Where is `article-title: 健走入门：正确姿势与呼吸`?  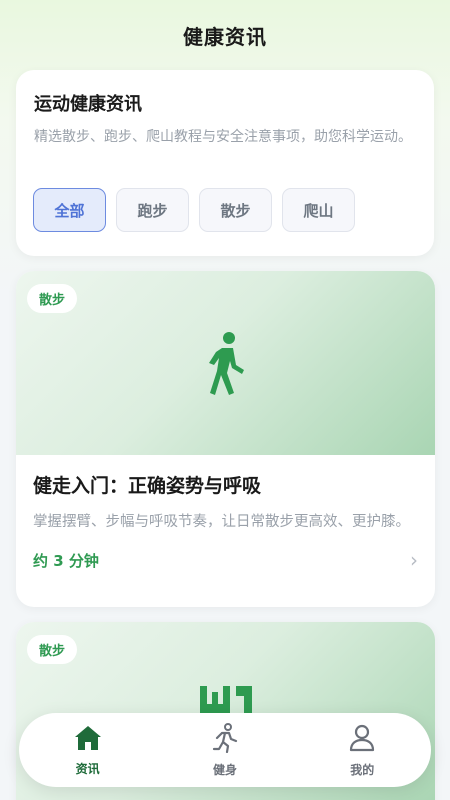 article-title: 健走入门：正确姿势与呼吸 is located at coordinates (147, 486).